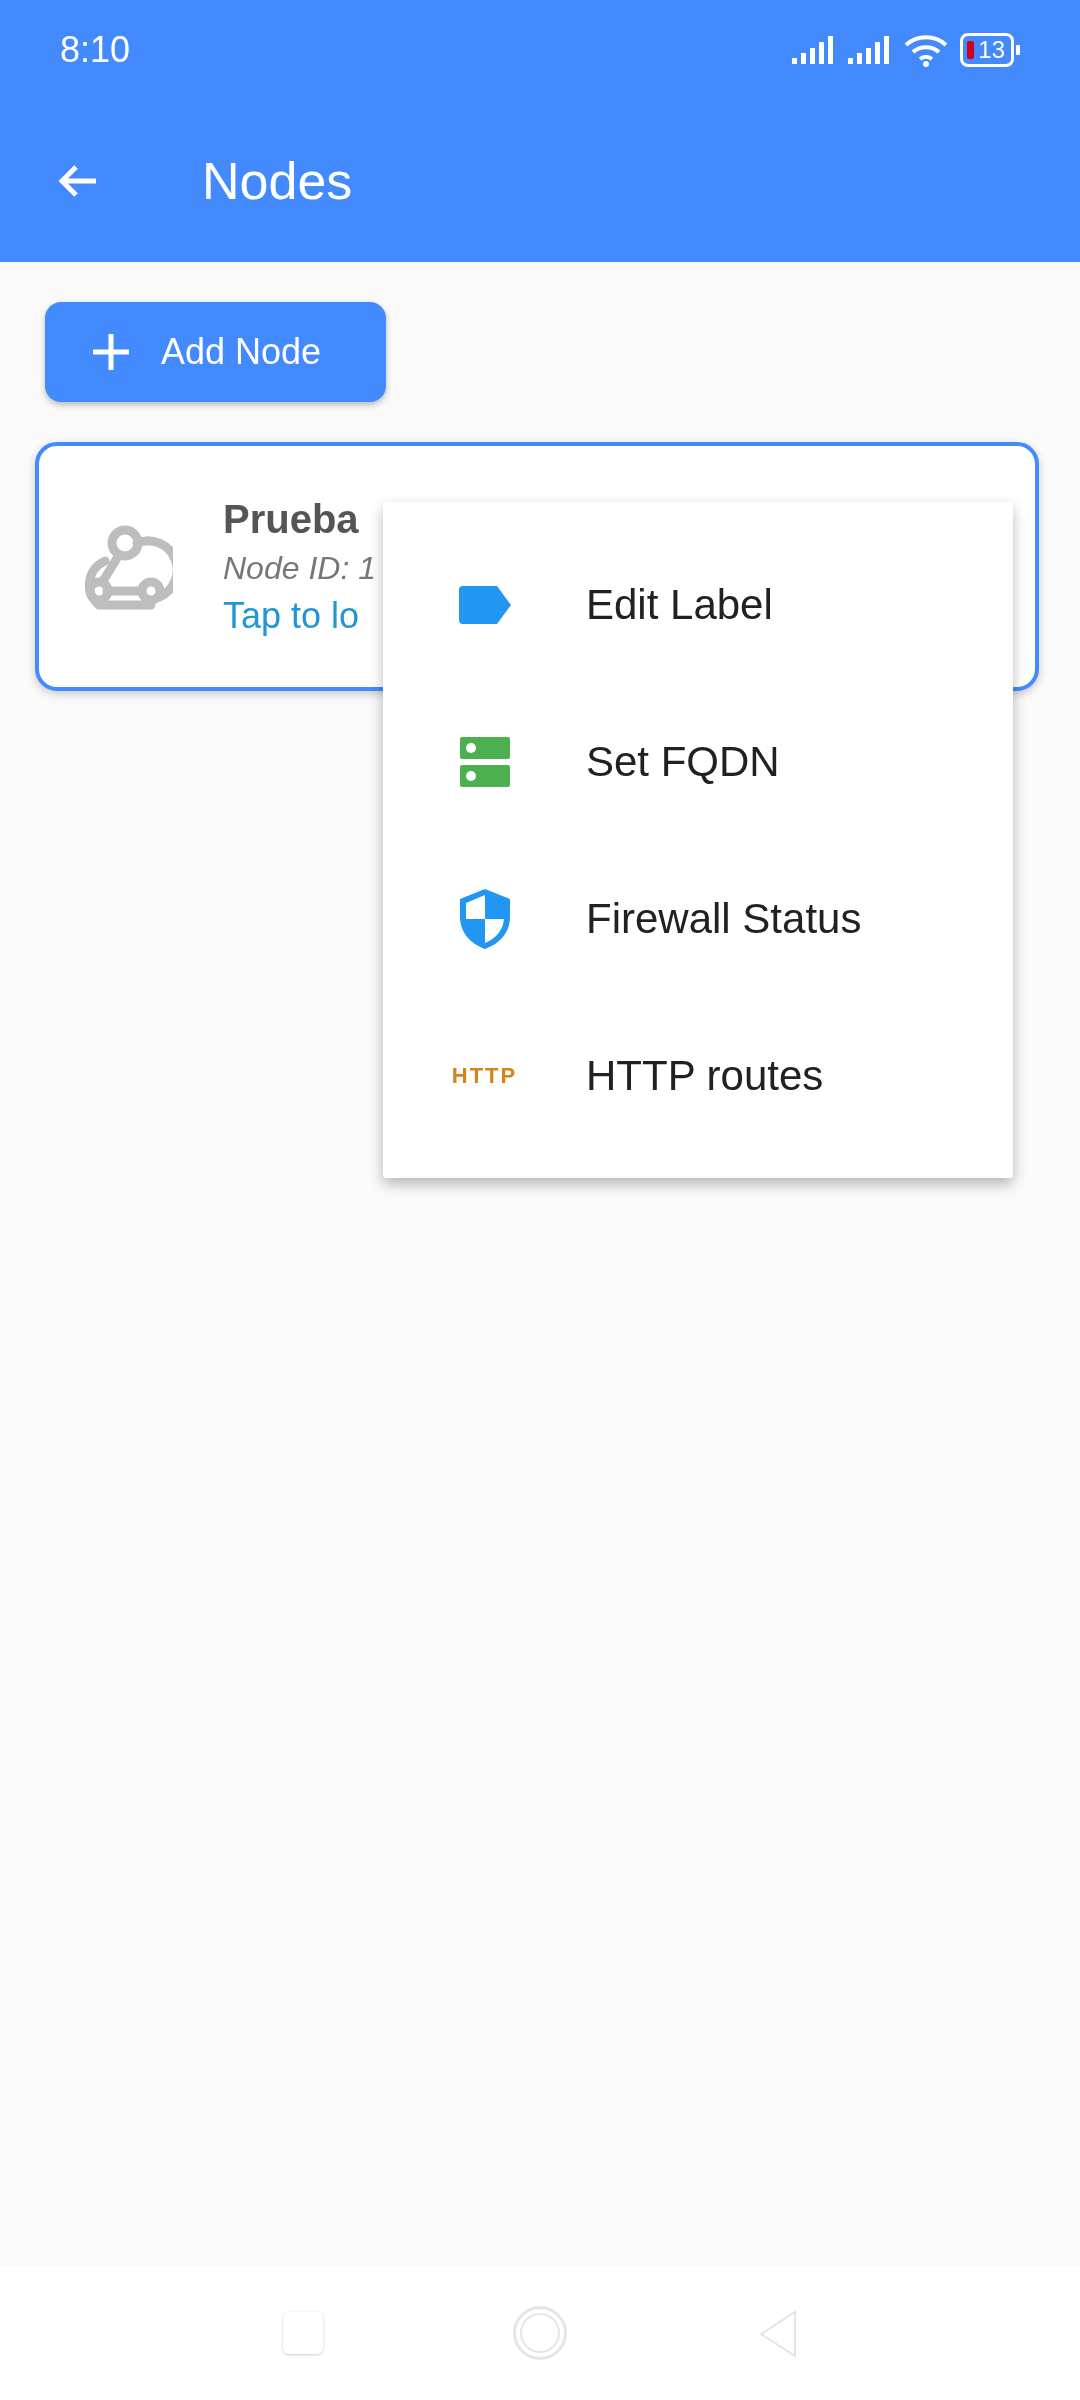  Describe the element at coordinates (291, 519) in the screenshot. I see `node-name: Prueba` at that location.